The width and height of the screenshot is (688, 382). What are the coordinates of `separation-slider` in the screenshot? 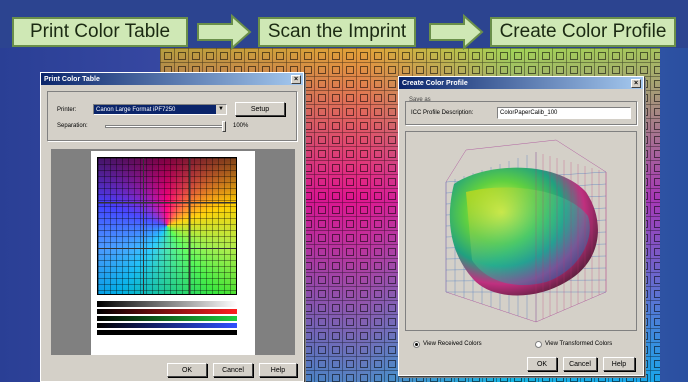 It's located at (165, 126).